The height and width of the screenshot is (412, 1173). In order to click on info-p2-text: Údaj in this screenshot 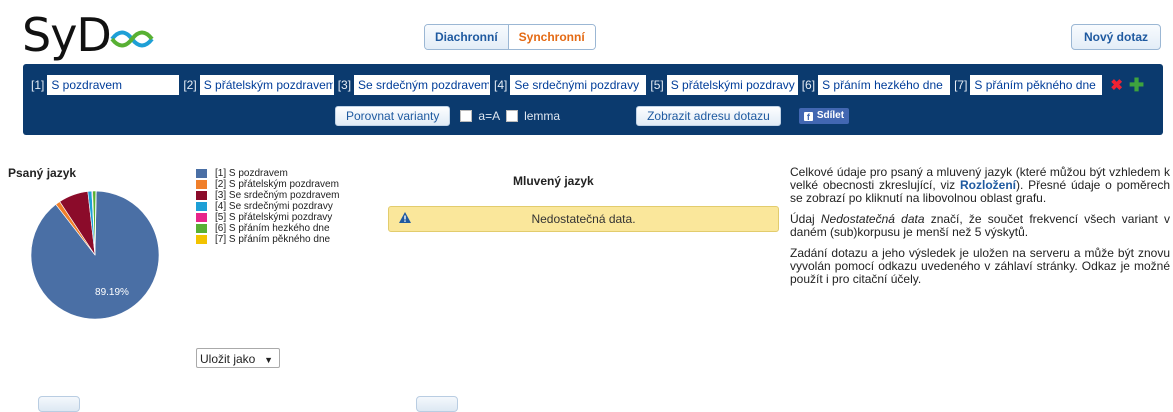, I will do `click(805, 219)`.